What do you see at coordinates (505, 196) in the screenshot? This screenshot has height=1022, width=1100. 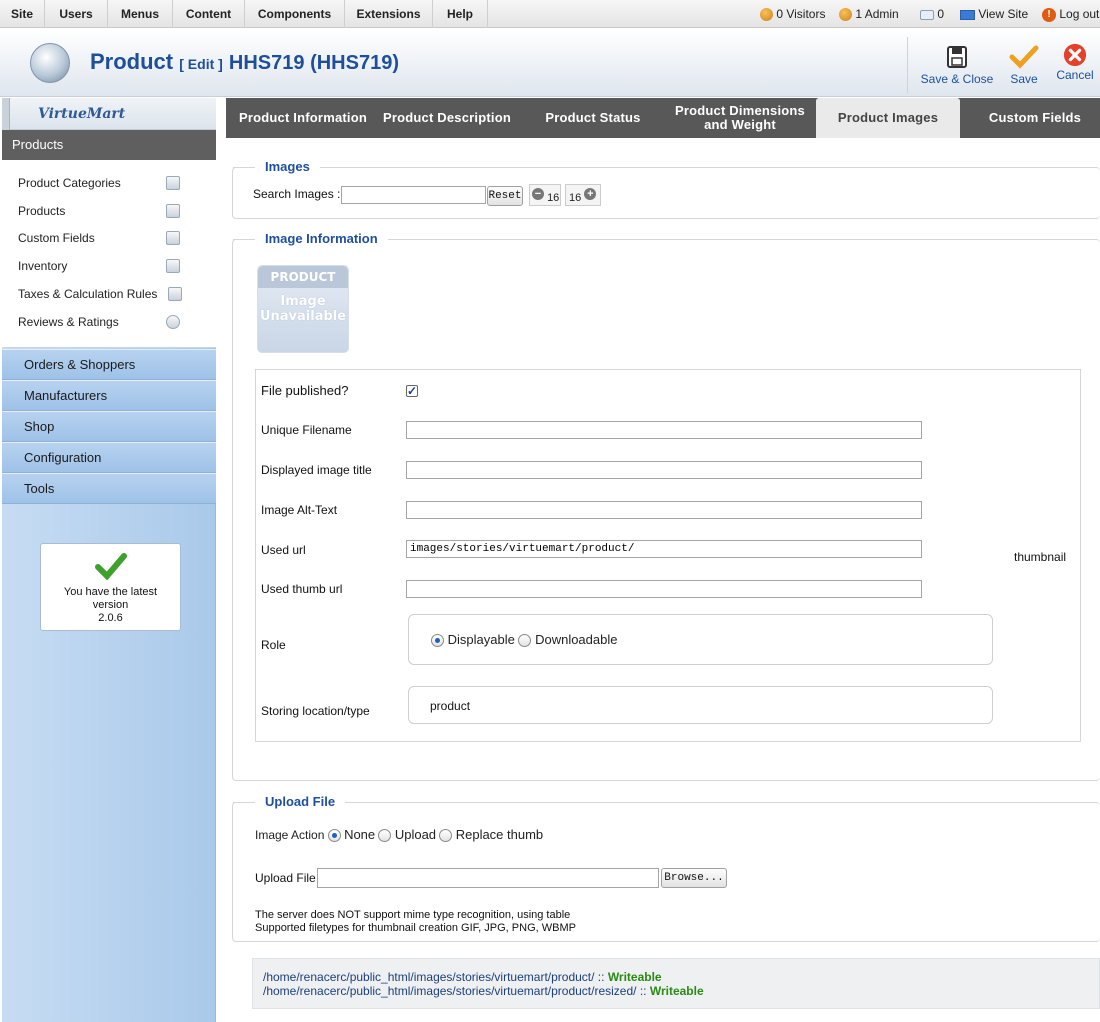 I see `reset-button: Reset` at bounding box center [505, 196].